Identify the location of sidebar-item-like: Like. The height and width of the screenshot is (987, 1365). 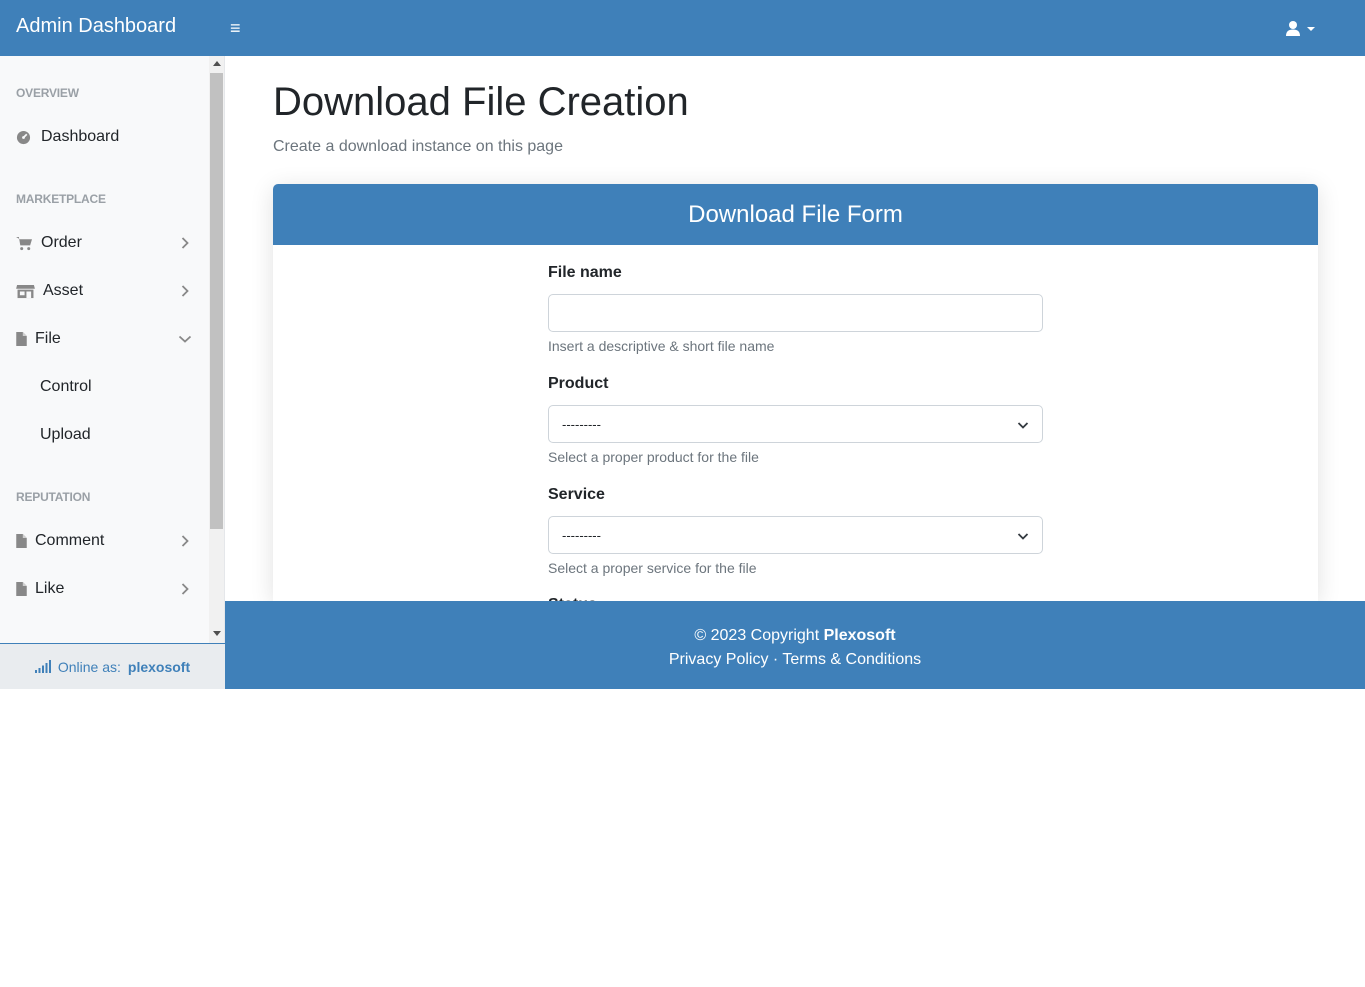
(104, 589).